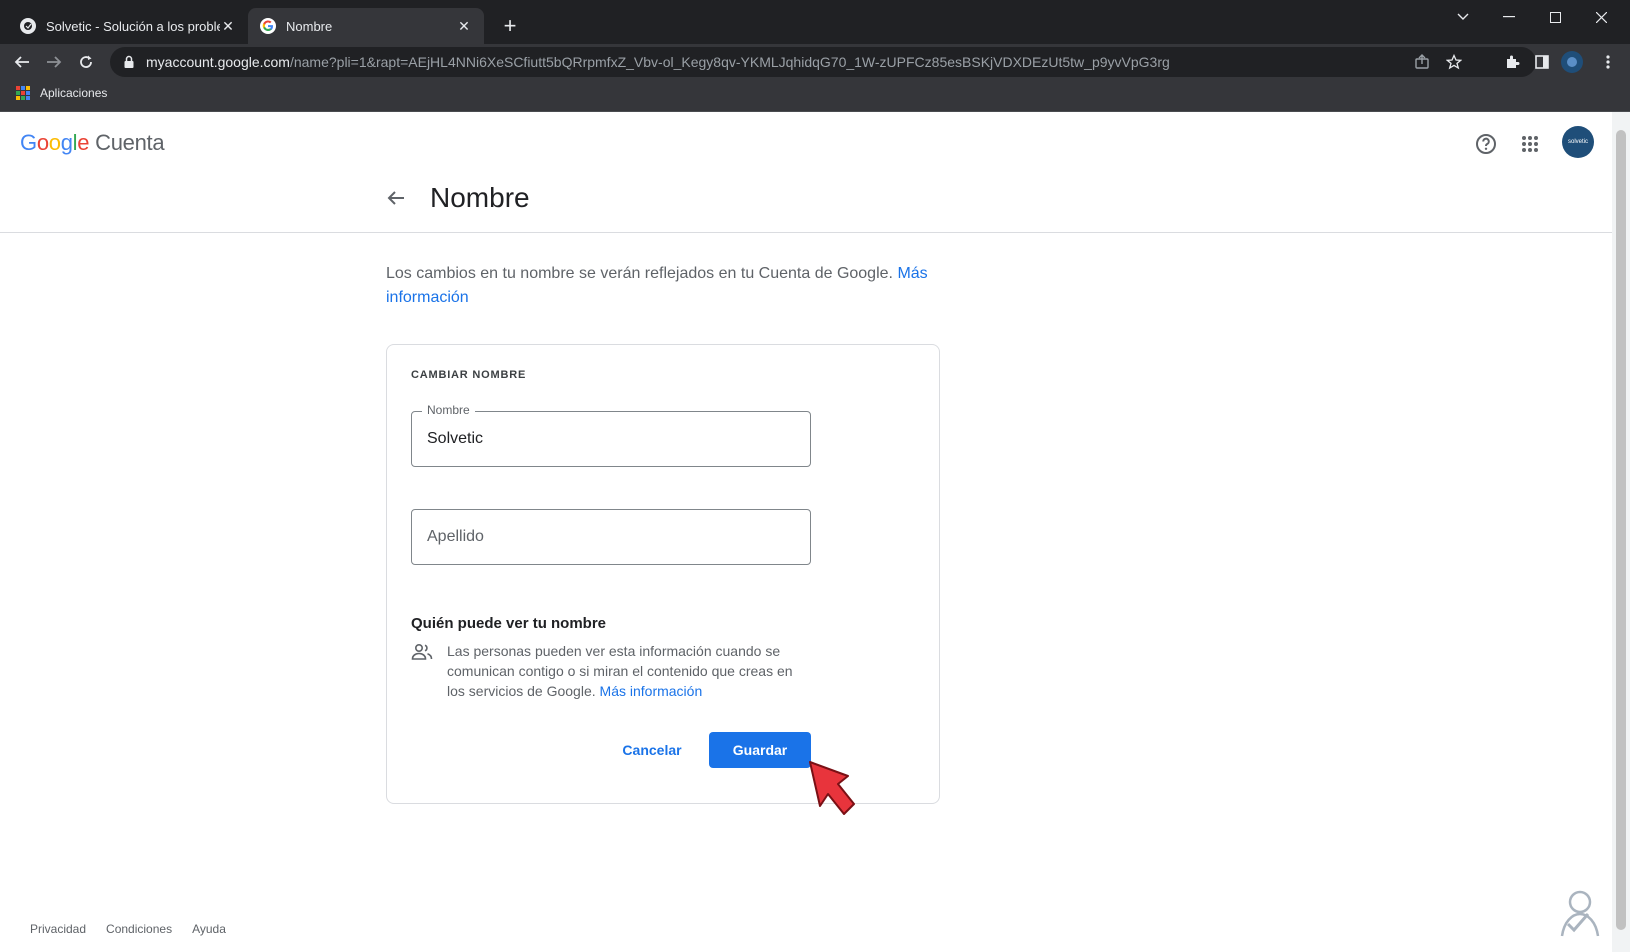 This screenshot has height=952, width=1630. What do you see at coordinates (28, 26) in the screenshot?
I see `solvetic-favicon-icon` at bounding box center [28, 26].